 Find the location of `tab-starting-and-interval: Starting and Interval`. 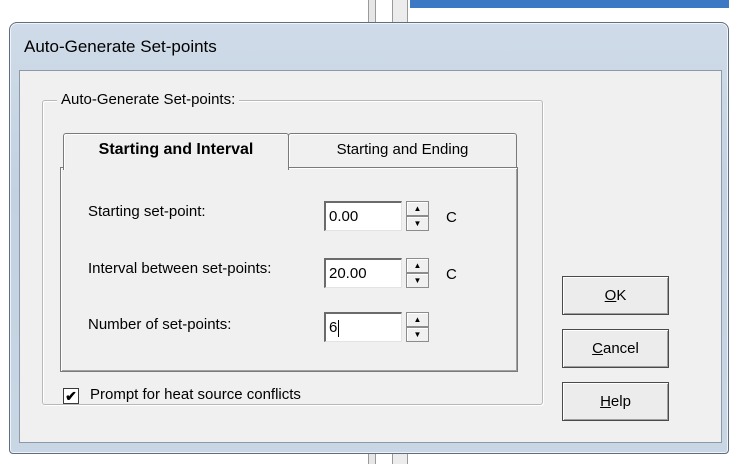

tab-starting-and-interval: Starting and Interval is located at coordinates (176, 151).